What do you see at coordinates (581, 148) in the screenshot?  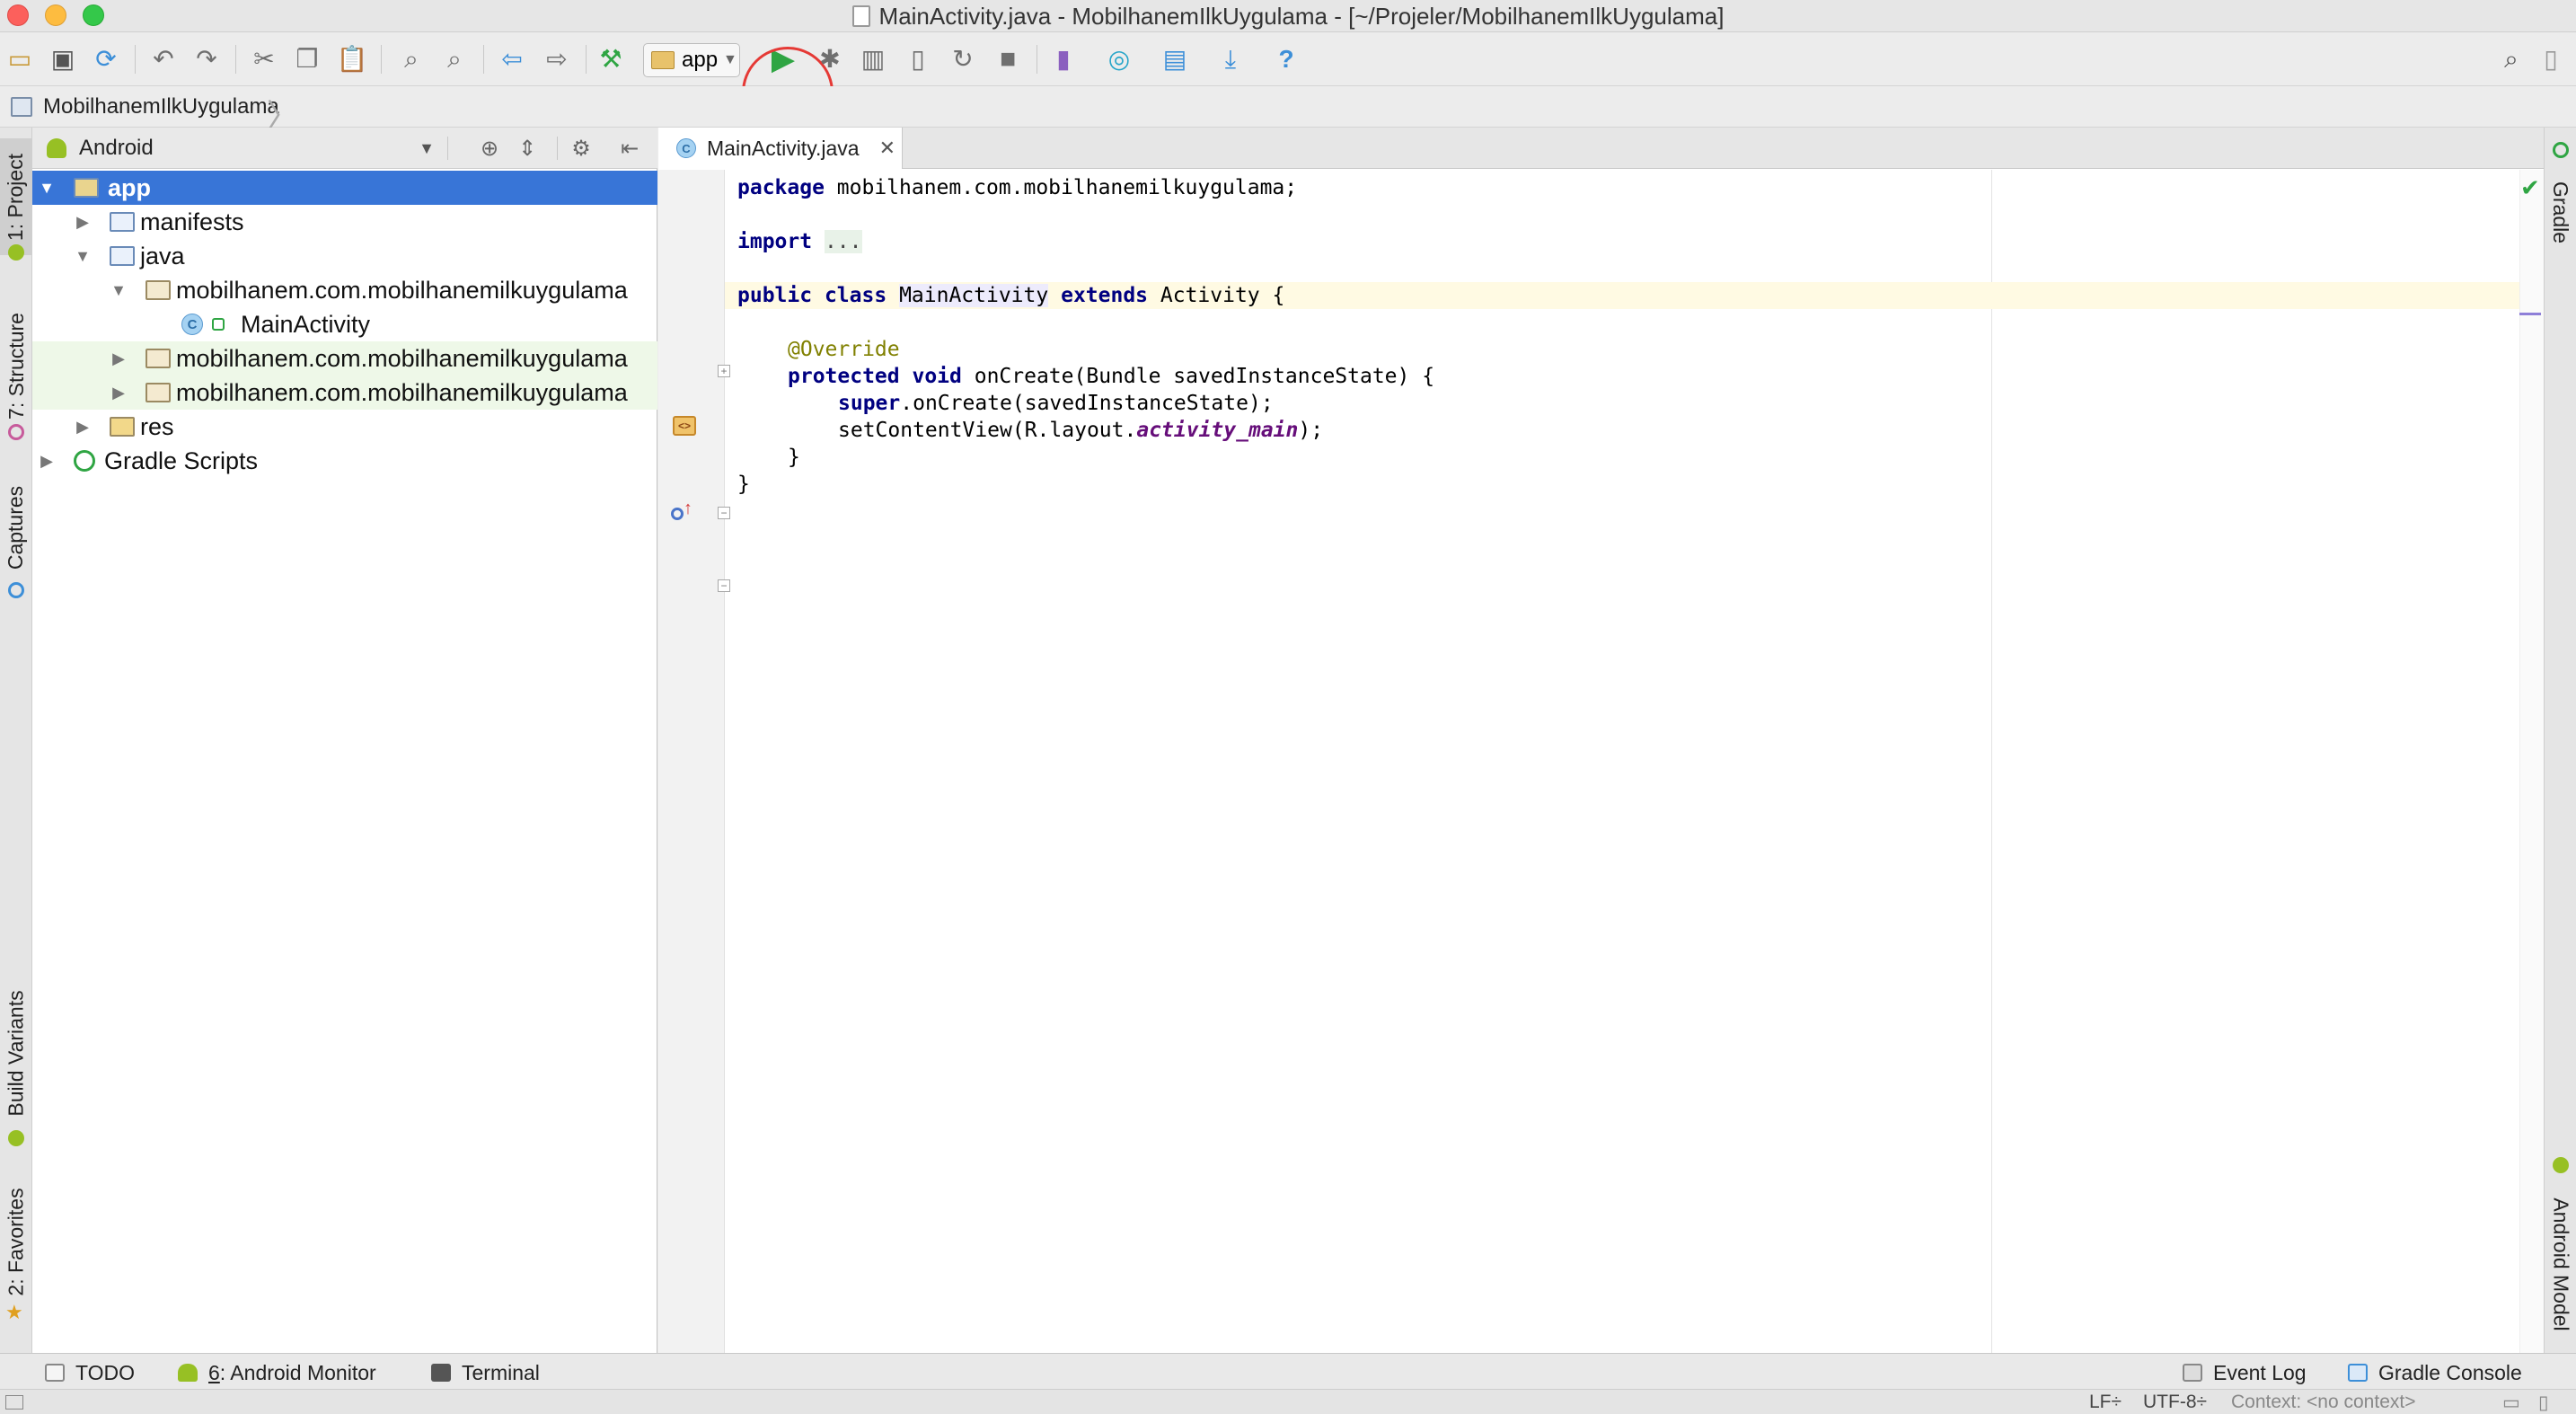 I see `gear-icon: ⚙` at bounding box center [581, 148].